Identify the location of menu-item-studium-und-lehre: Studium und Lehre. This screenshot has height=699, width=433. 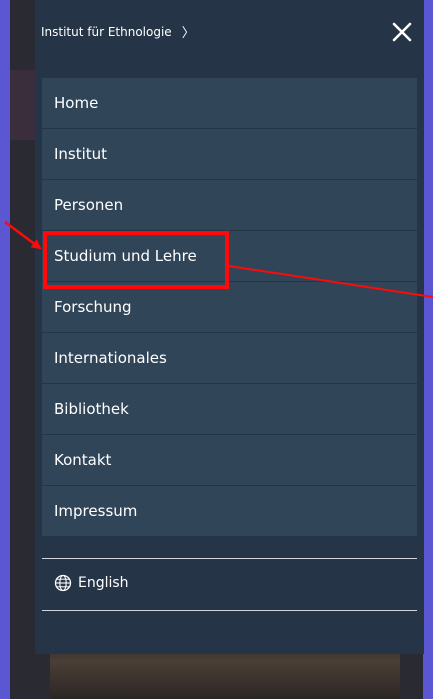
(229, 256).